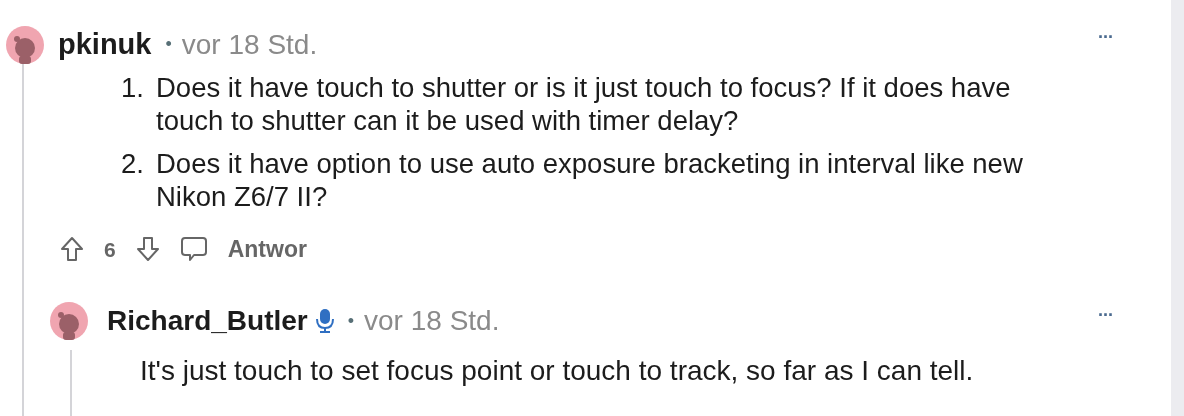 This screenshot has width=1184, height=416. What do you see at coordinates (110, 249) in the screenshot?
I see `vote-count: 6` at bounding box center [110, 249].